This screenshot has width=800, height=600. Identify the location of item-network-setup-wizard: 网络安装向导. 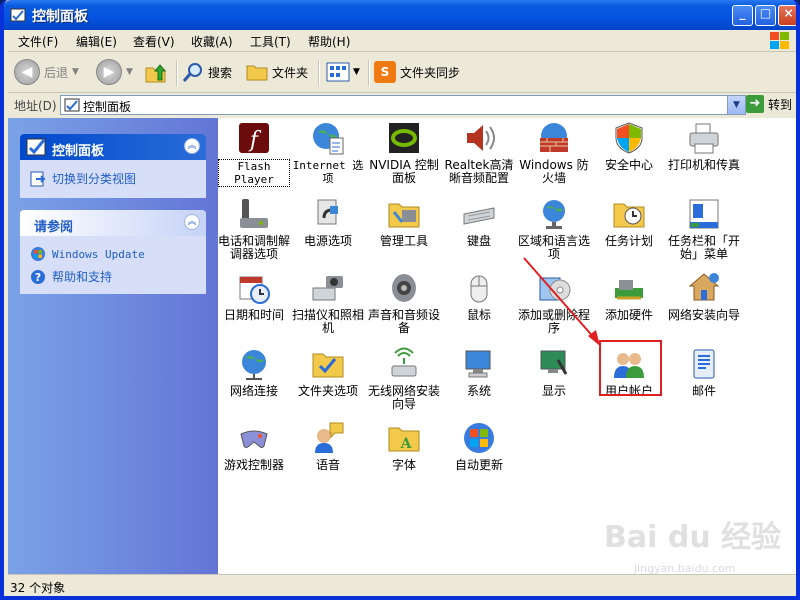
(704, 296).